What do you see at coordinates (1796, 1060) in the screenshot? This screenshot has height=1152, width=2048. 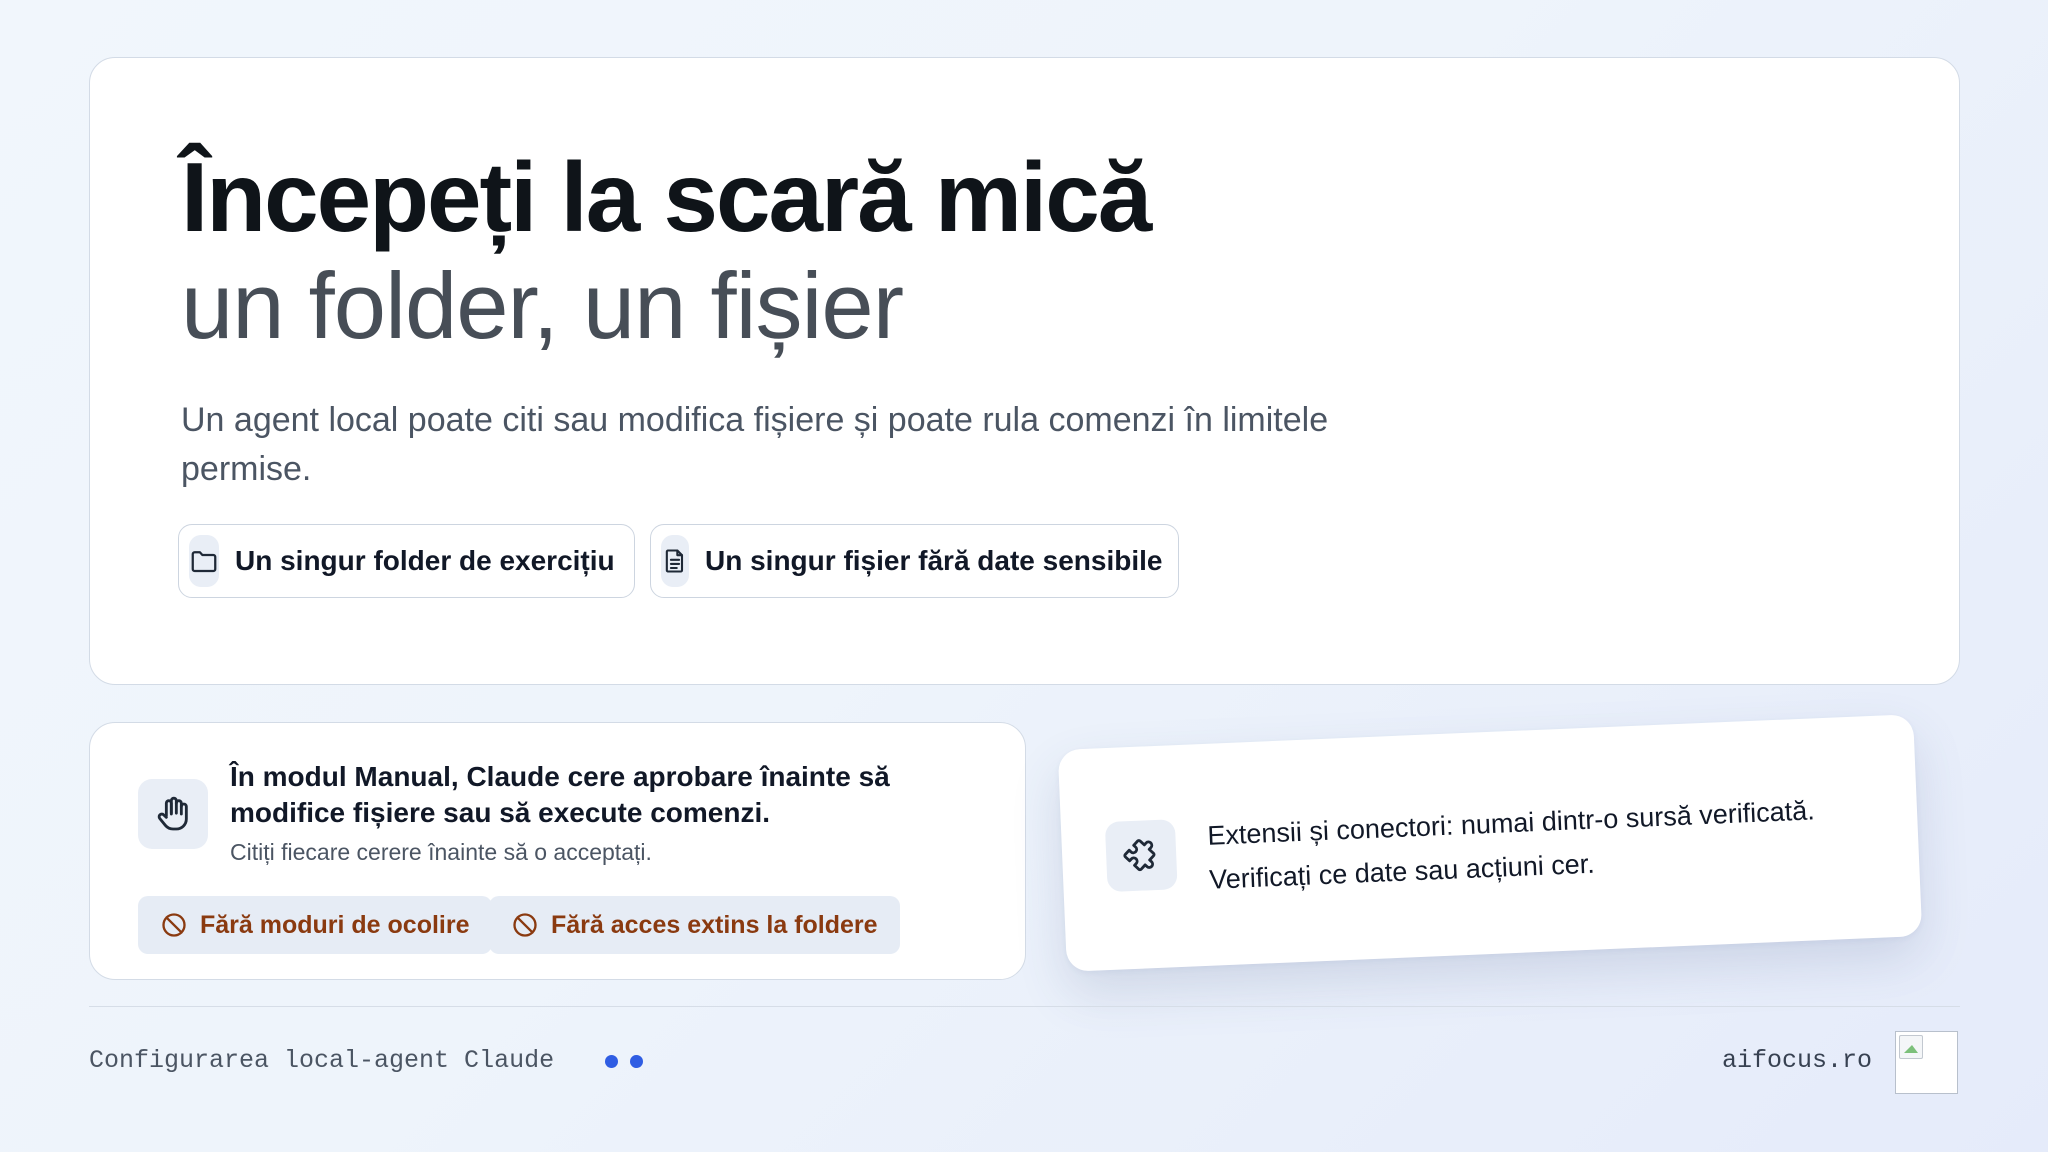 I see `footer-site-name: aifocus.ro` at bounding box center [1796, 1060].